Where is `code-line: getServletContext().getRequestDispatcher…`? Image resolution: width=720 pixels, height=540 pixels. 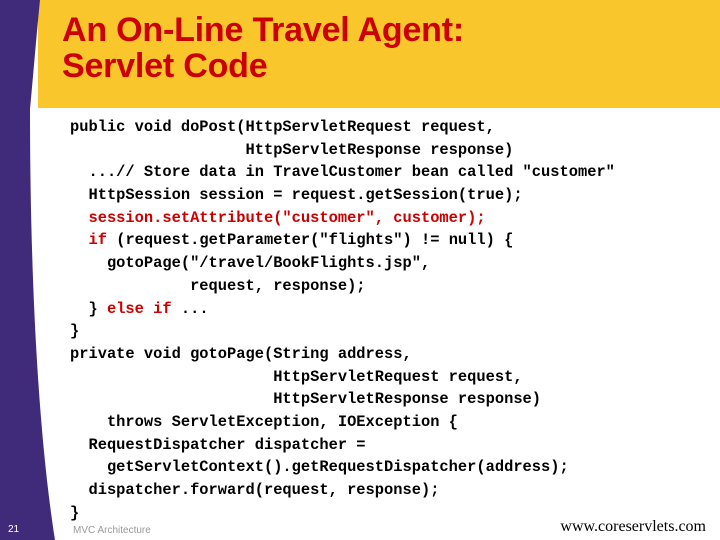 code-line: getServletContext().getRequestDispatcher… is located at coordinates (342, 467).